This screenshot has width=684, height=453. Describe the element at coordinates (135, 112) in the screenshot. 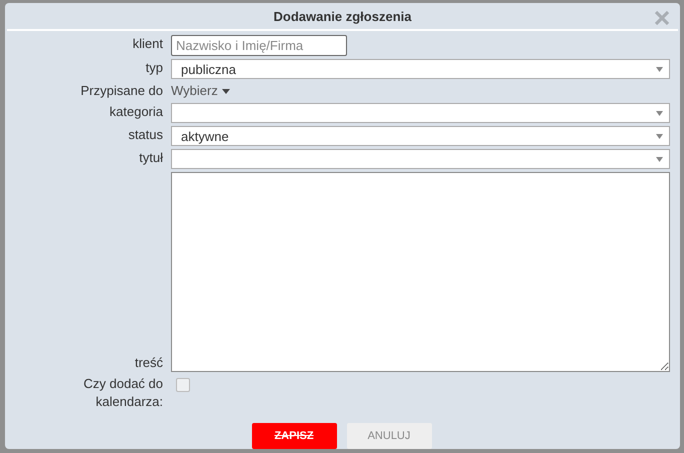

I see `field-label: kategoria` at that location.